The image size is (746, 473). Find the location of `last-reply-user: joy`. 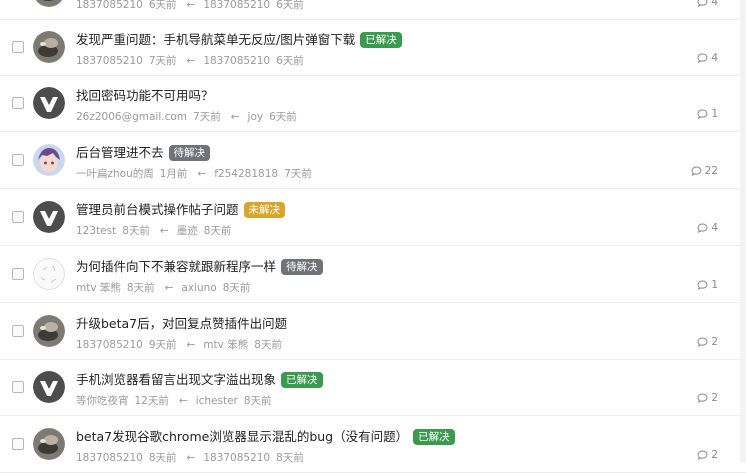

last-reply-user: joy is located at coordinates (256, 117).